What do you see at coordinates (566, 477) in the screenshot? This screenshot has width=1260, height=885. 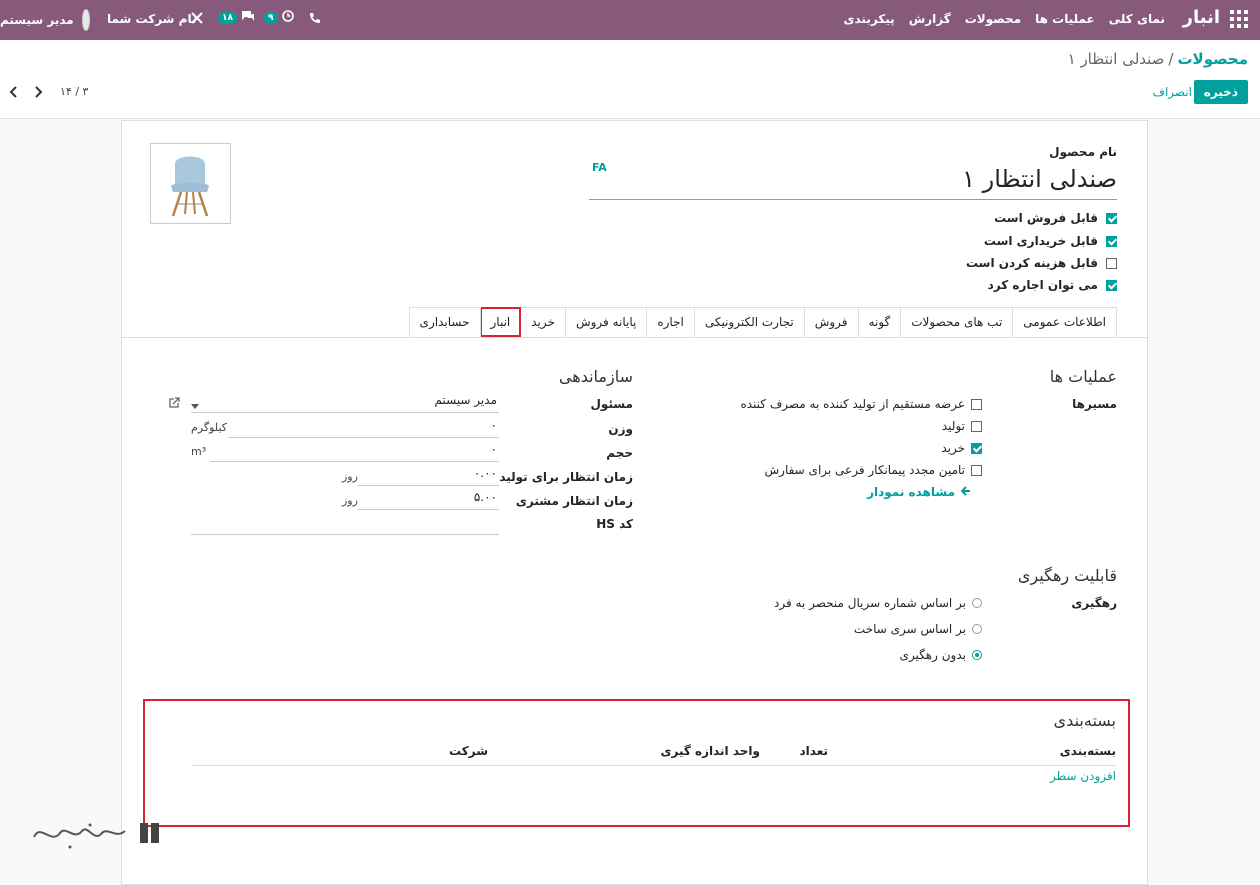 I see `manufacturing-lead-label: زمان انتظار برای تولید` at bounding box center [566, 477].